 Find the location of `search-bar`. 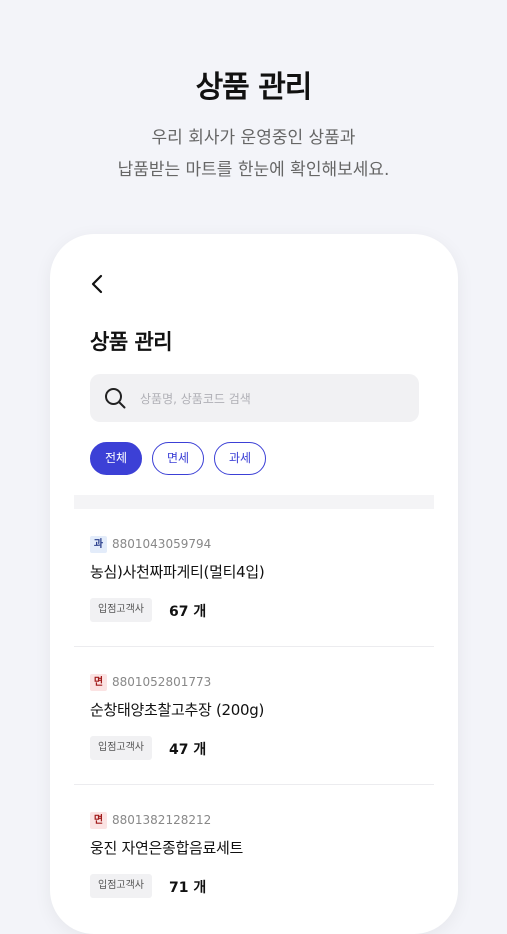

search-bar is located at coordinates (254, 399).